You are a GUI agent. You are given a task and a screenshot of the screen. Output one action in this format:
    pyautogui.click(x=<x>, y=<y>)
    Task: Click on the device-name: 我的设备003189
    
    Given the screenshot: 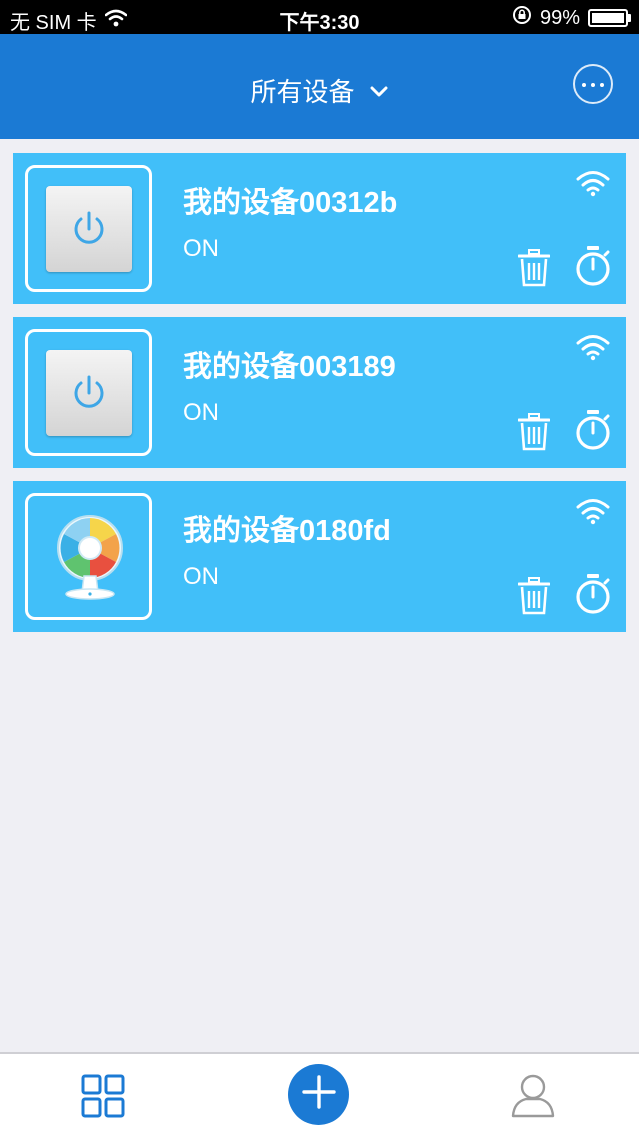 What is the action you would take?
    pyautogui.click(x=289, y=367)
    